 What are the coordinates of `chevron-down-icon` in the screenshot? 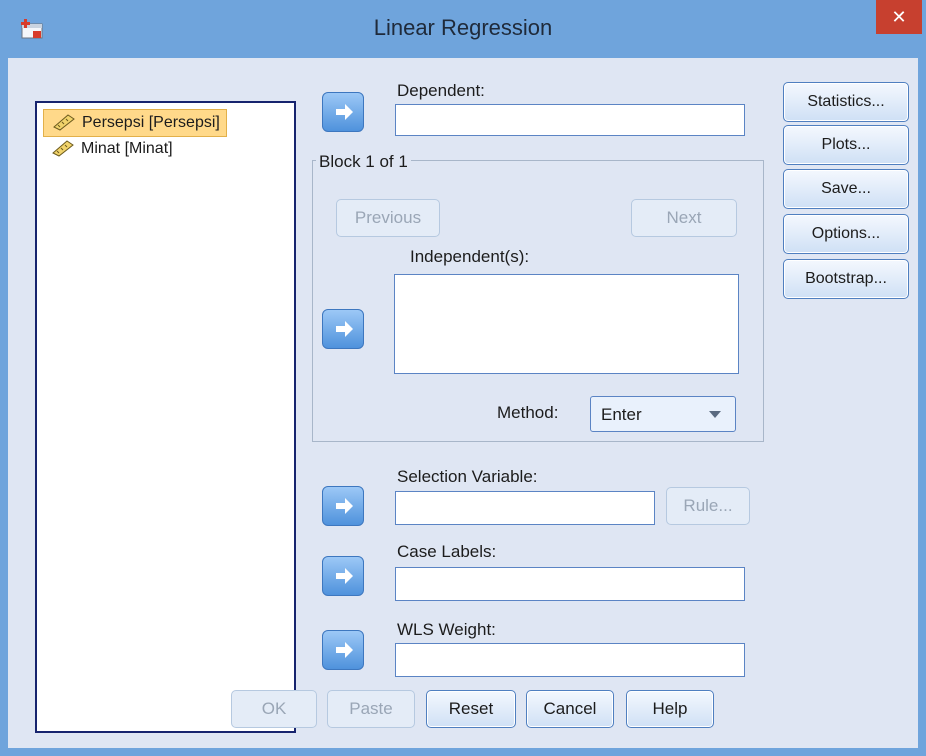 It's located at (715, 414).